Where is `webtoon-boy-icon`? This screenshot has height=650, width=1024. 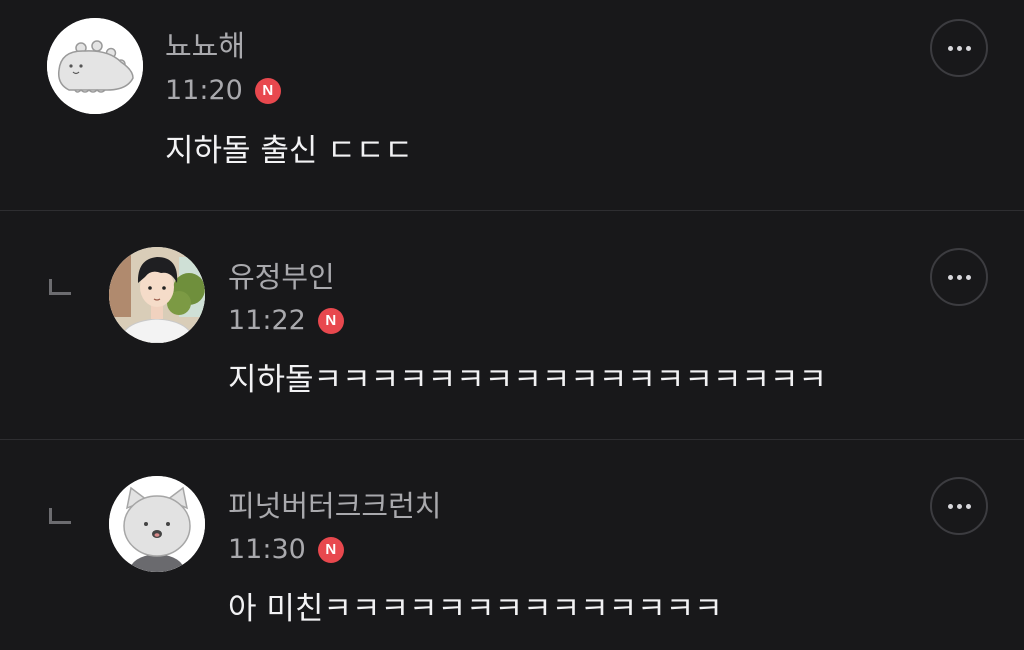
webtoon-boy-icon is located at coordinates (157, 295).